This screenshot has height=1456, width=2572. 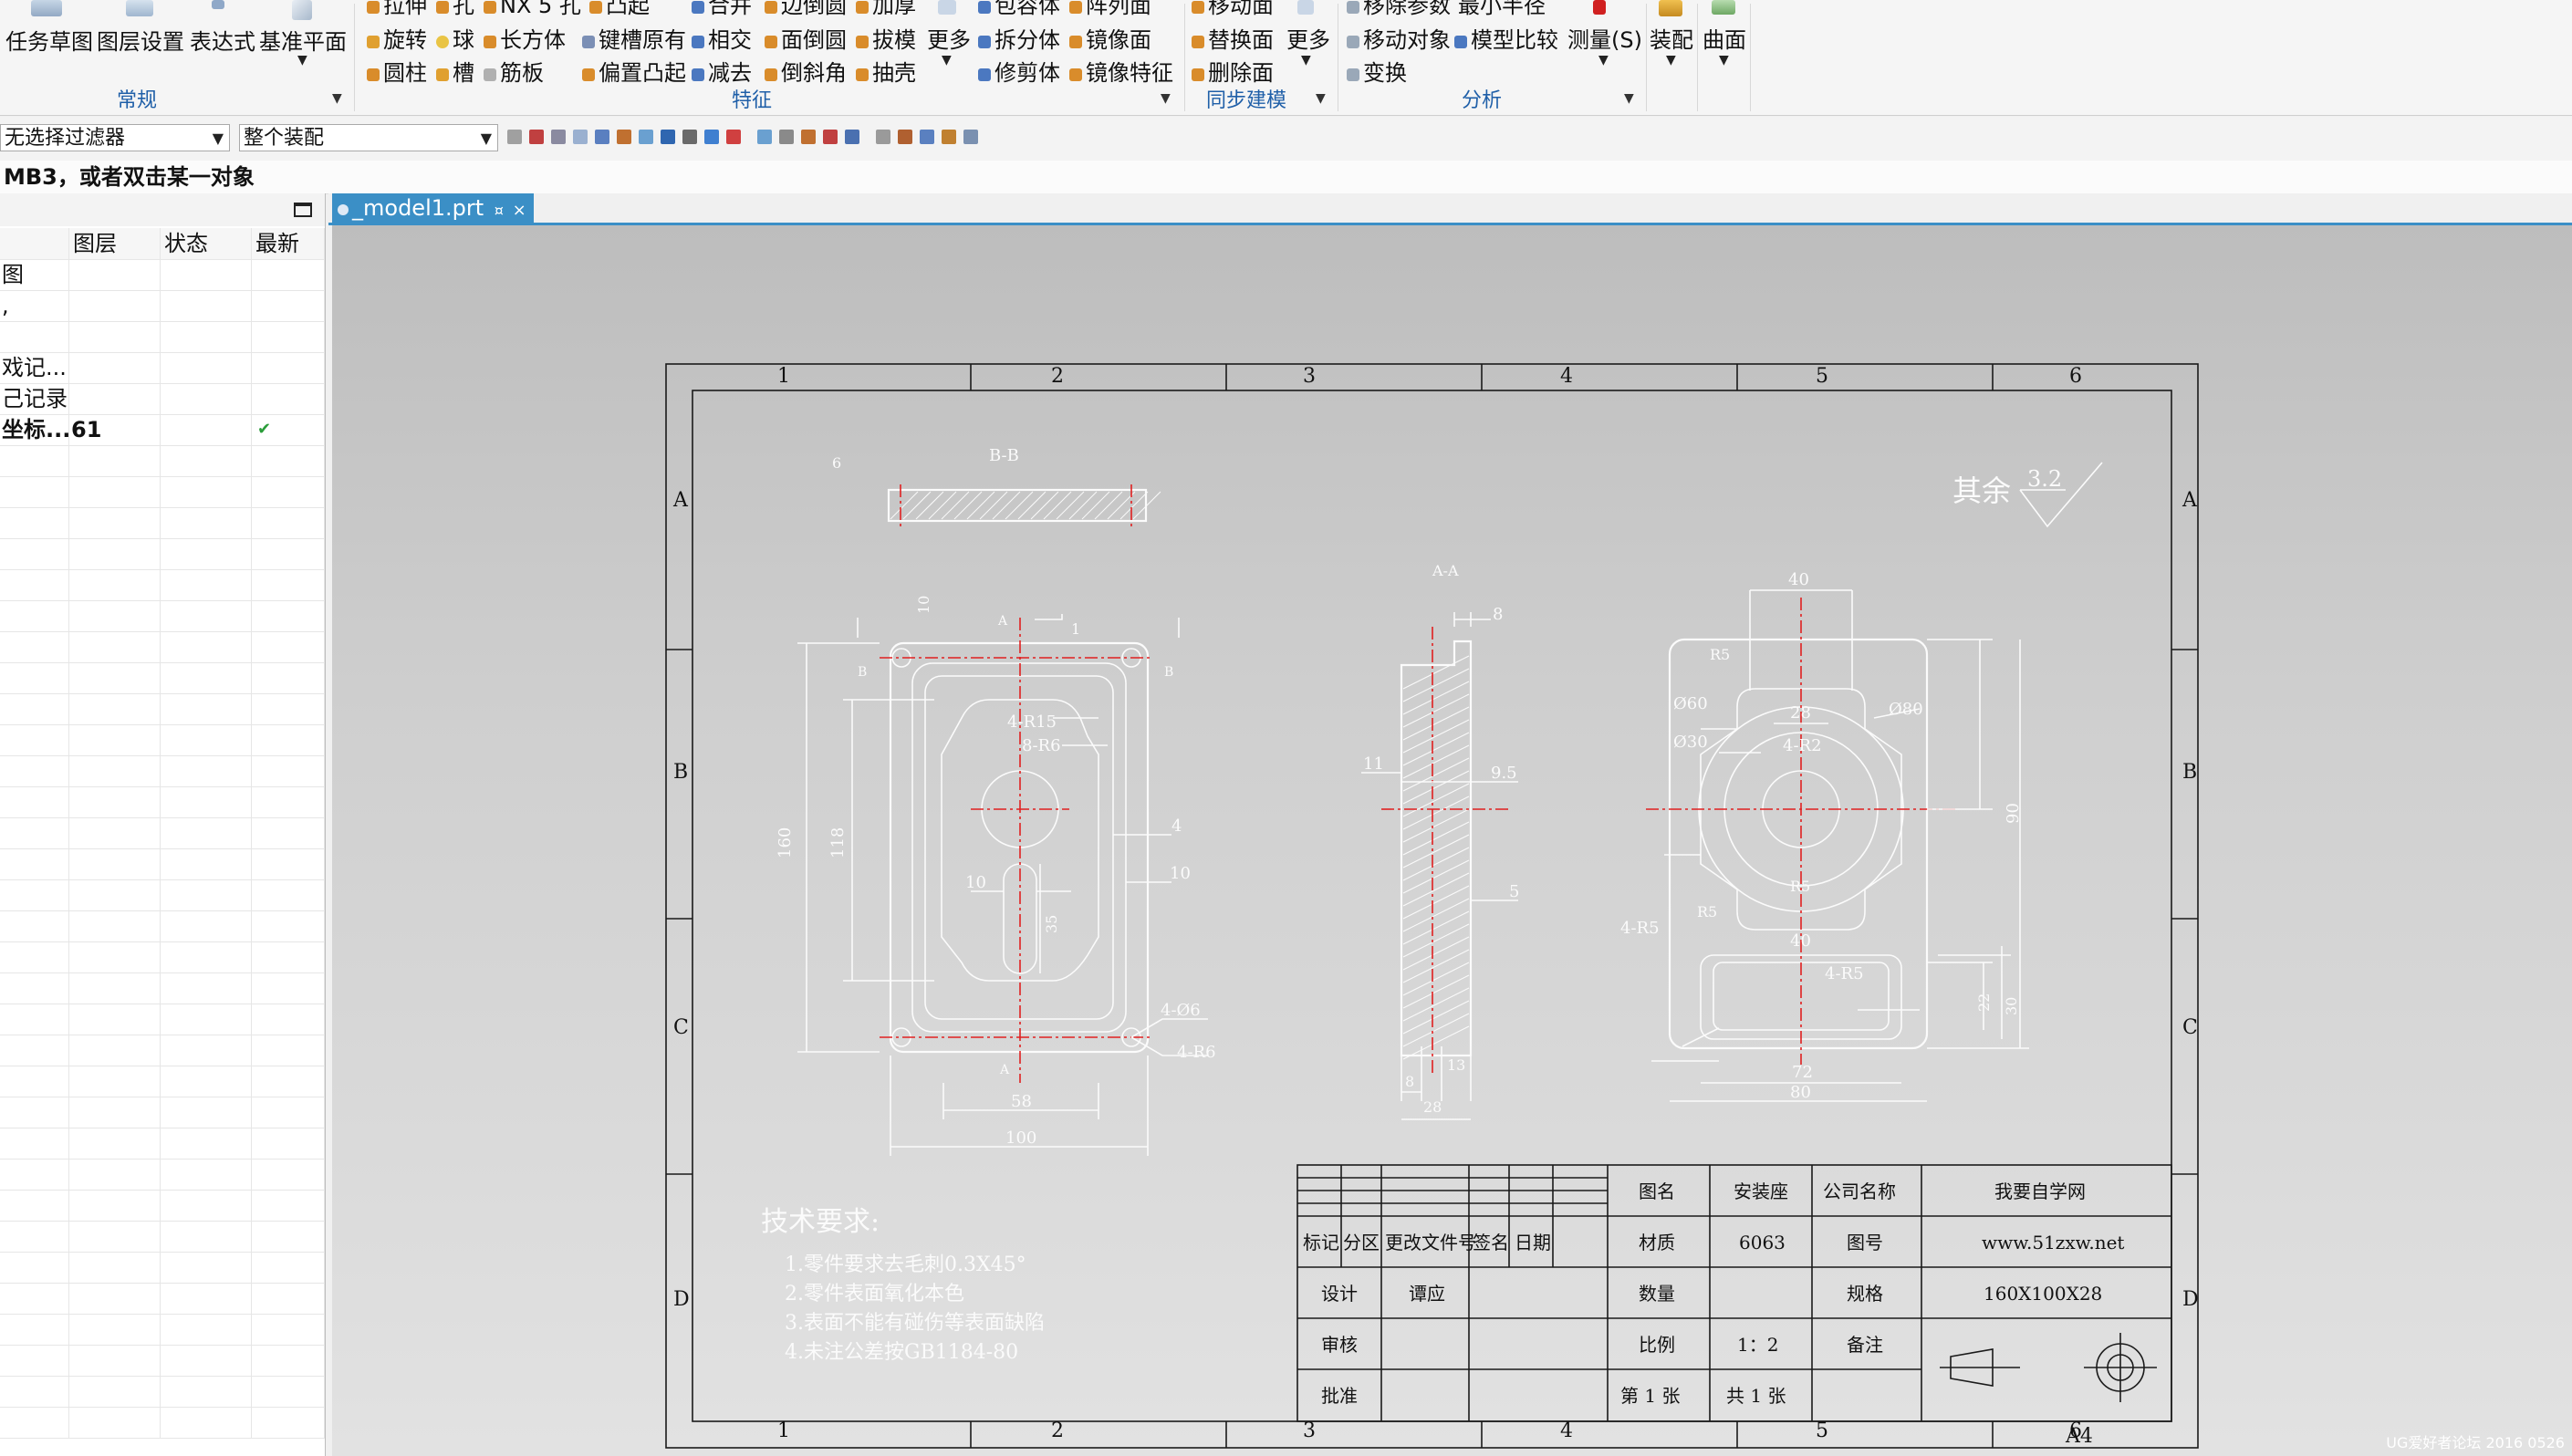 I want to click on more-features-dropdown-icon: ▼, so click(x=947, y=60).